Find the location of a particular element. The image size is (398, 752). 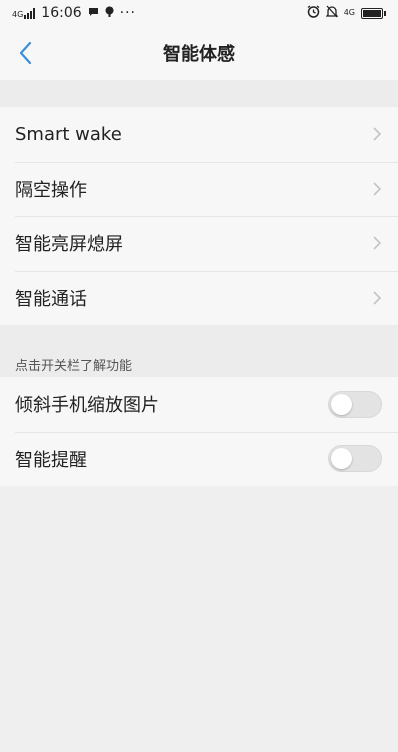

toggle-row-smart-reminder: 智能提醒 is located at coordinates (199, 459).